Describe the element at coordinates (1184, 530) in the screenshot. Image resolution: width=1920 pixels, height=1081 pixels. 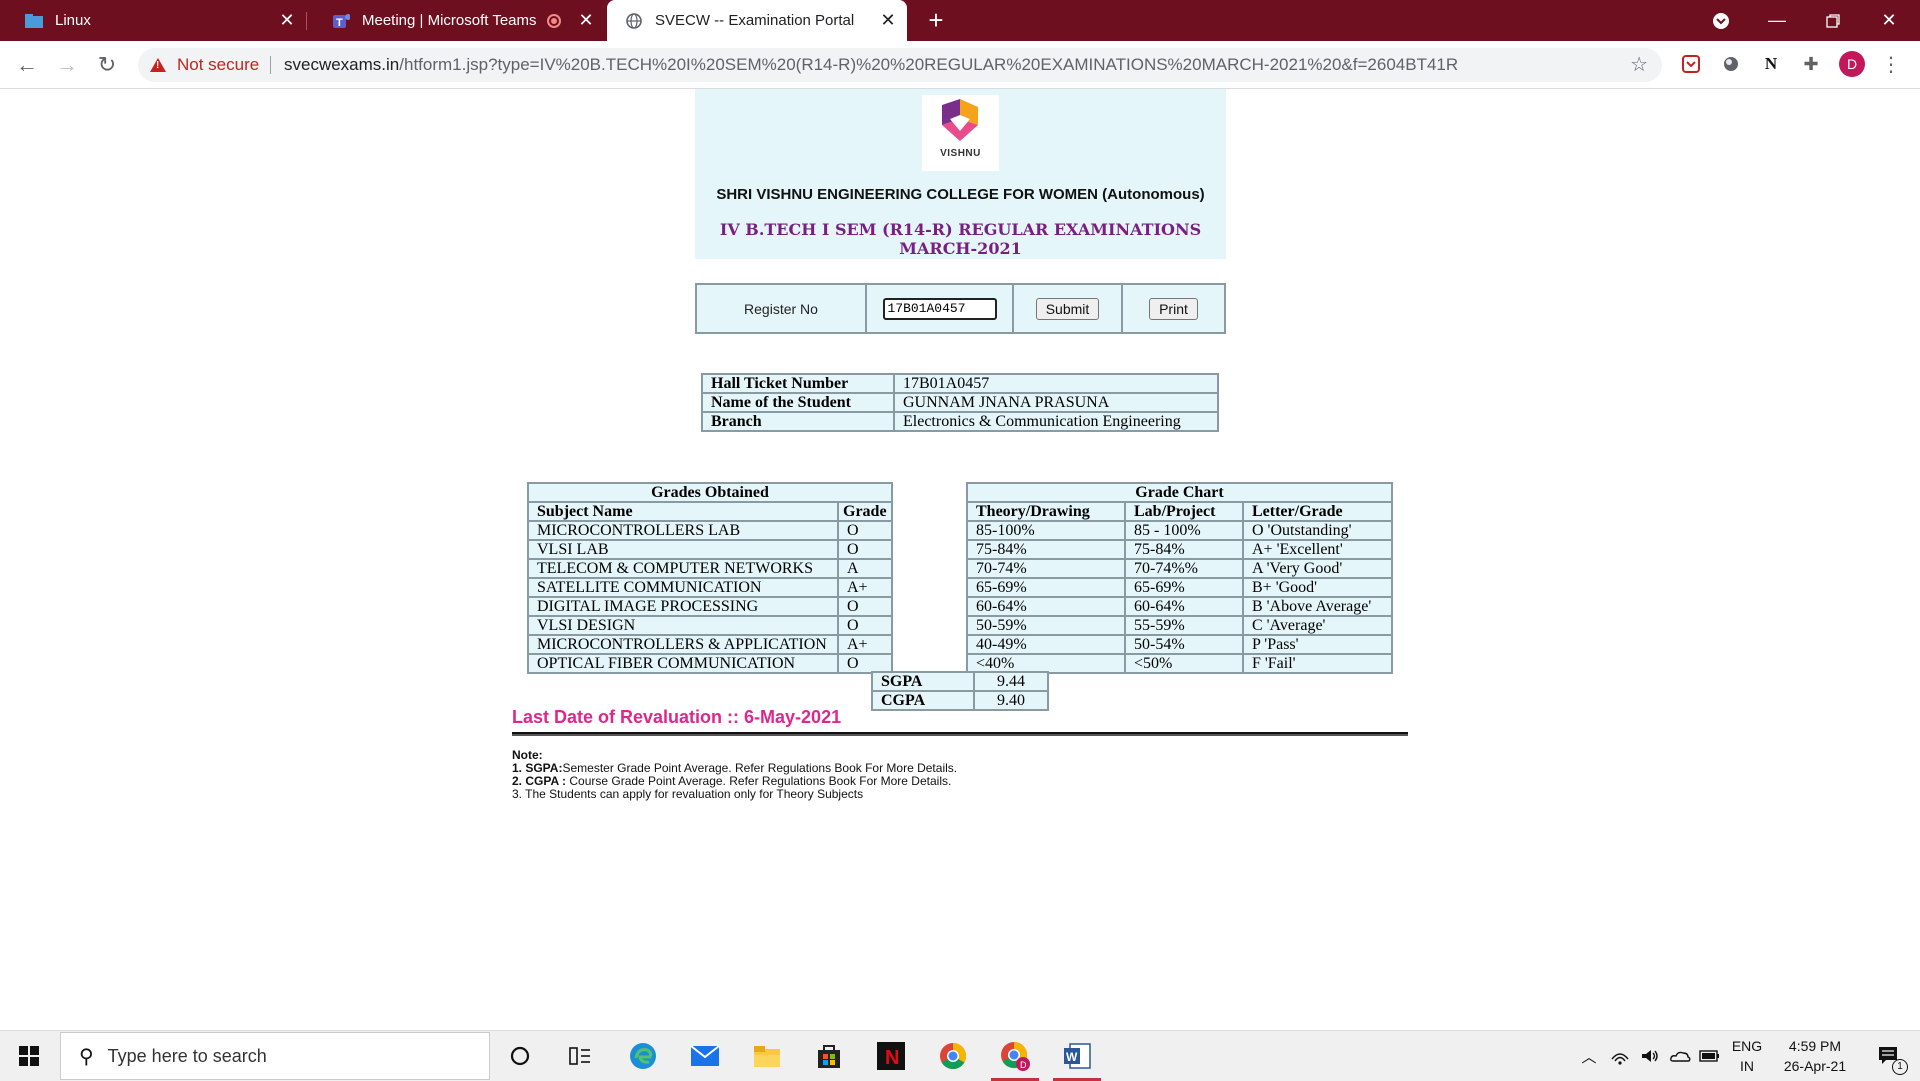
I see `lab-cell: 85 - 100%` at that location.